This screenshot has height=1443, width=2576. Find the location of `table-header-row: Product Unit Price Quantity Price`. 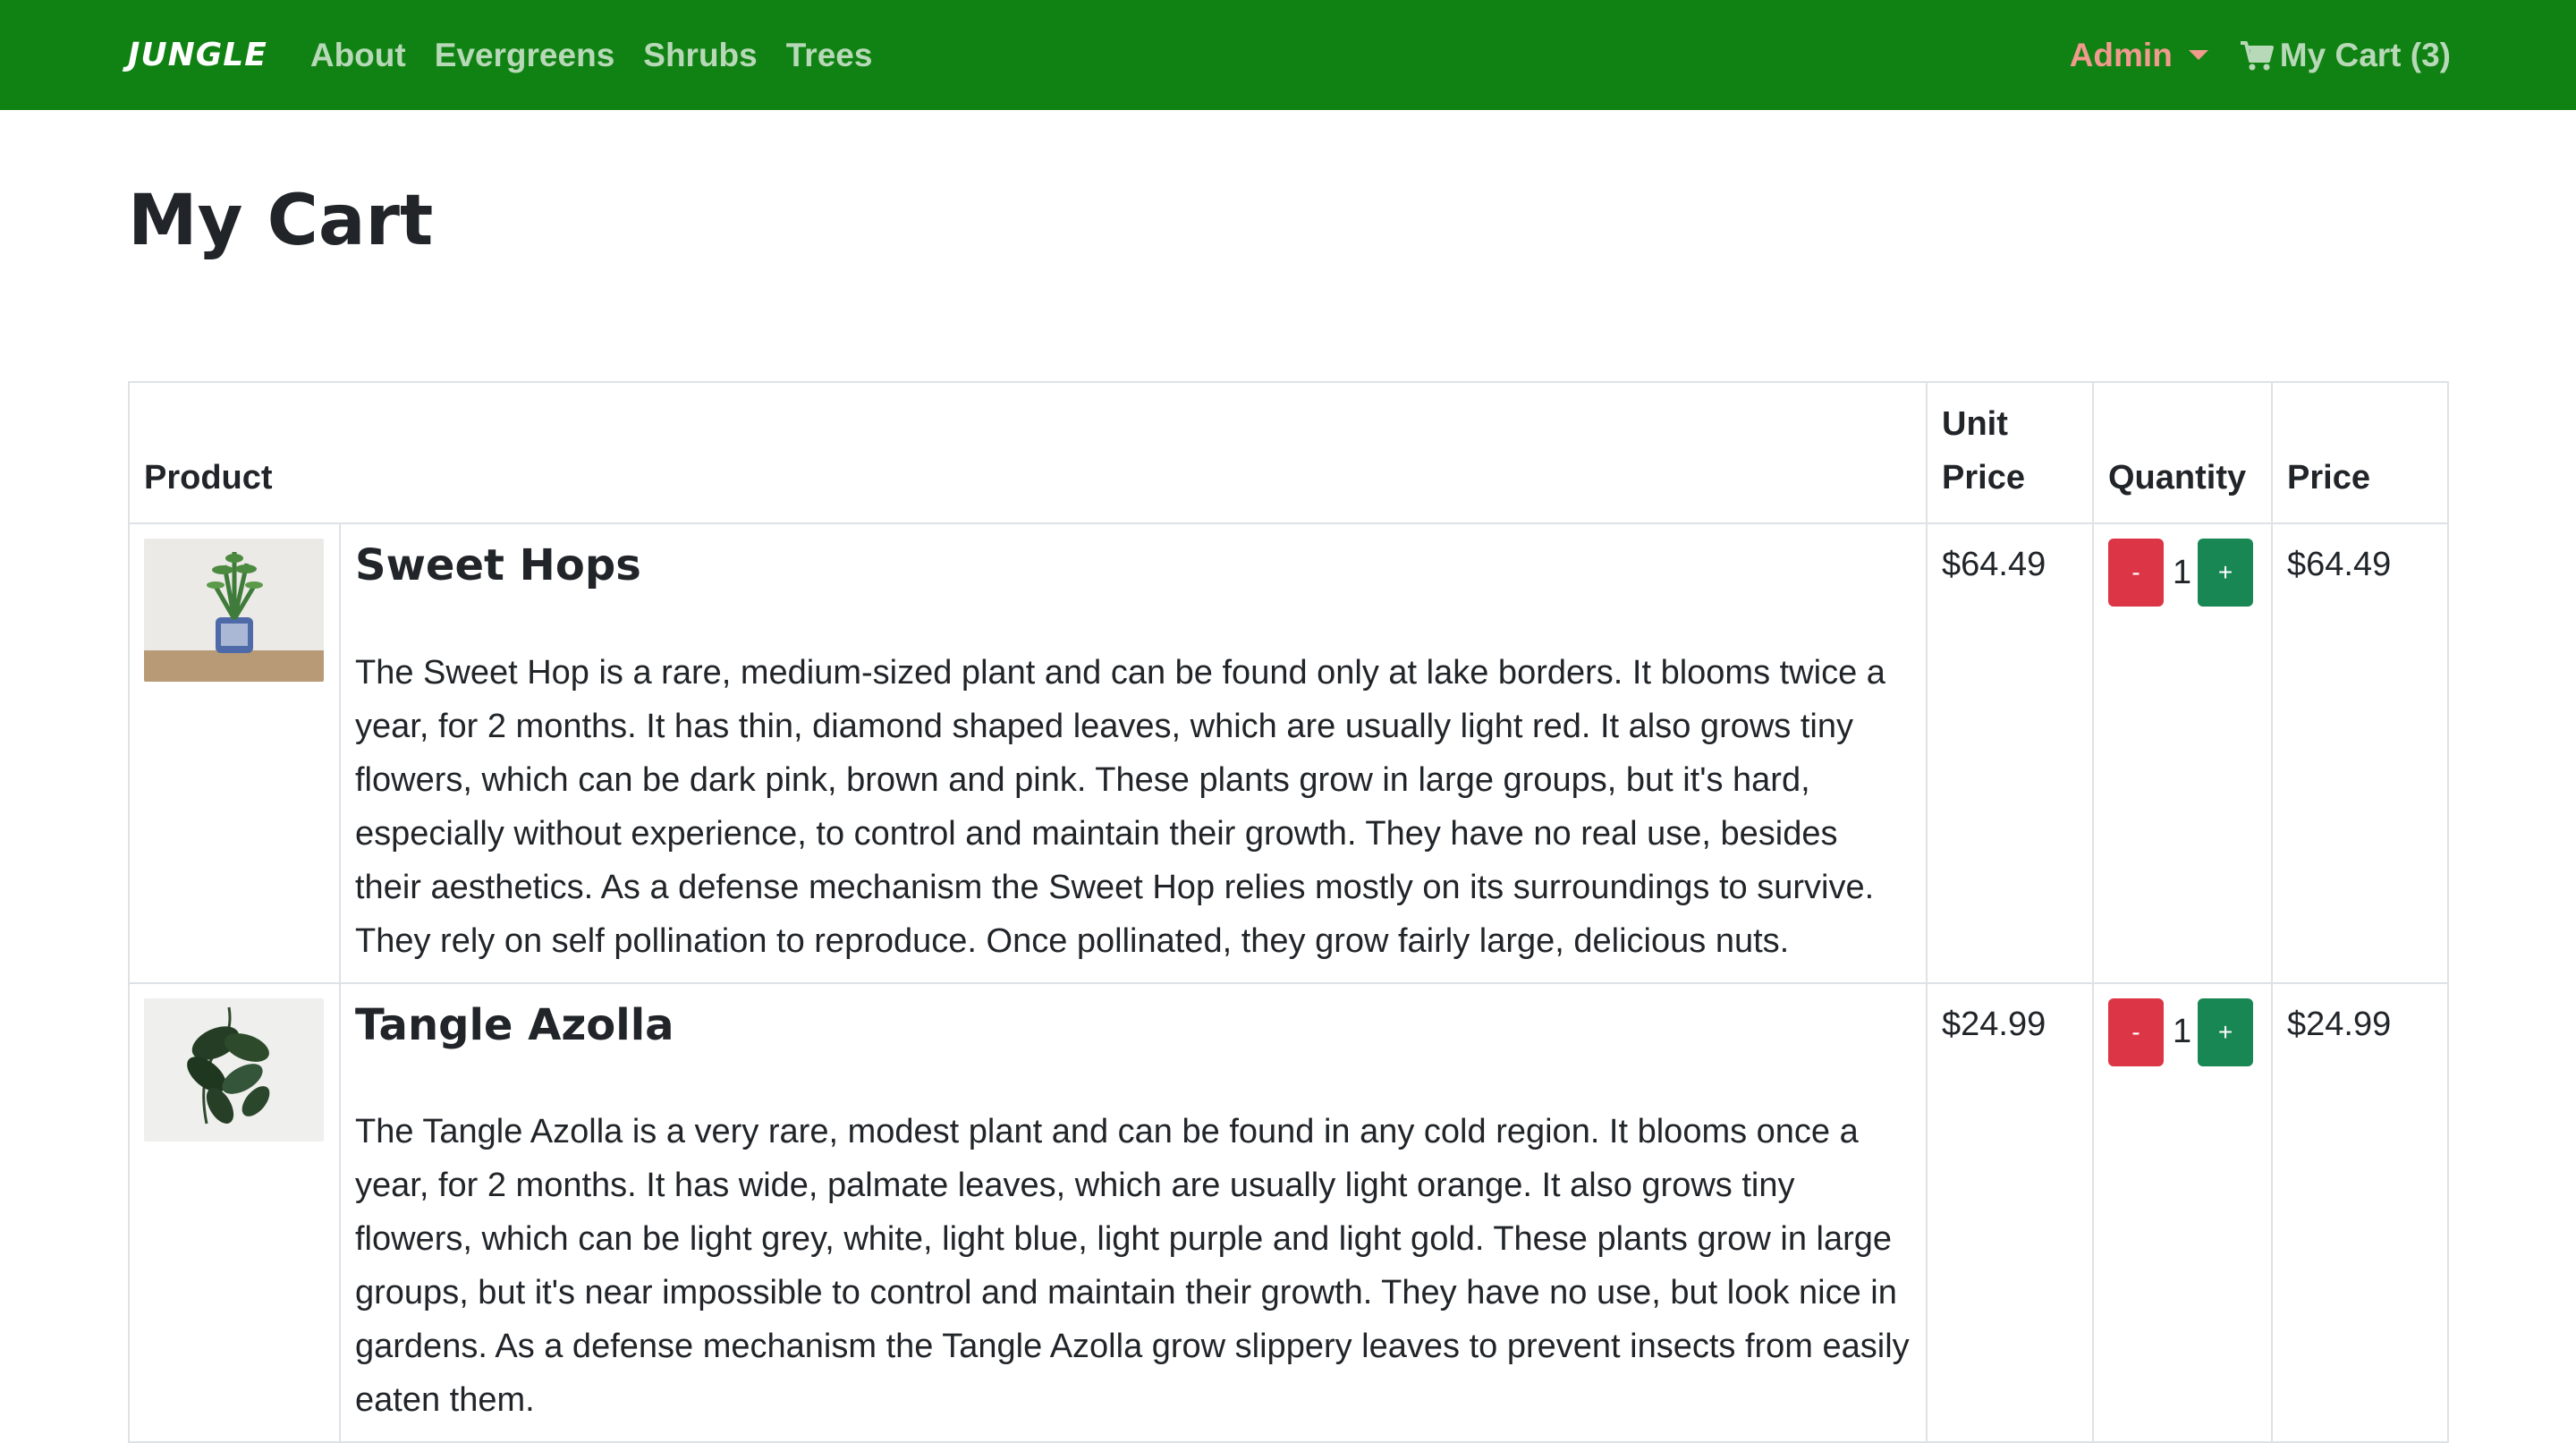

table-header-row: Product Unit Price Quantity Price is located at coordinates (1288, 452).